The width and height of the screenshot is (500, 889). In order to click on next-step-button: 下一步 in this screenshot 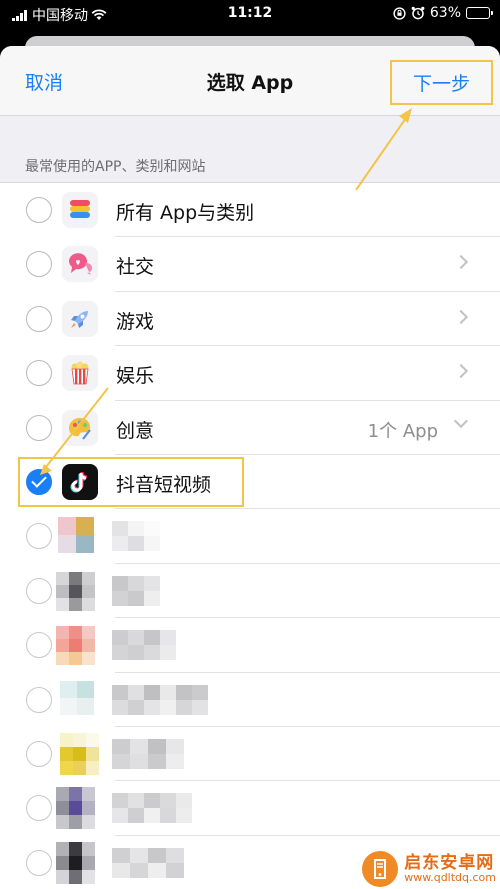, I will do `click(441, 82)`.